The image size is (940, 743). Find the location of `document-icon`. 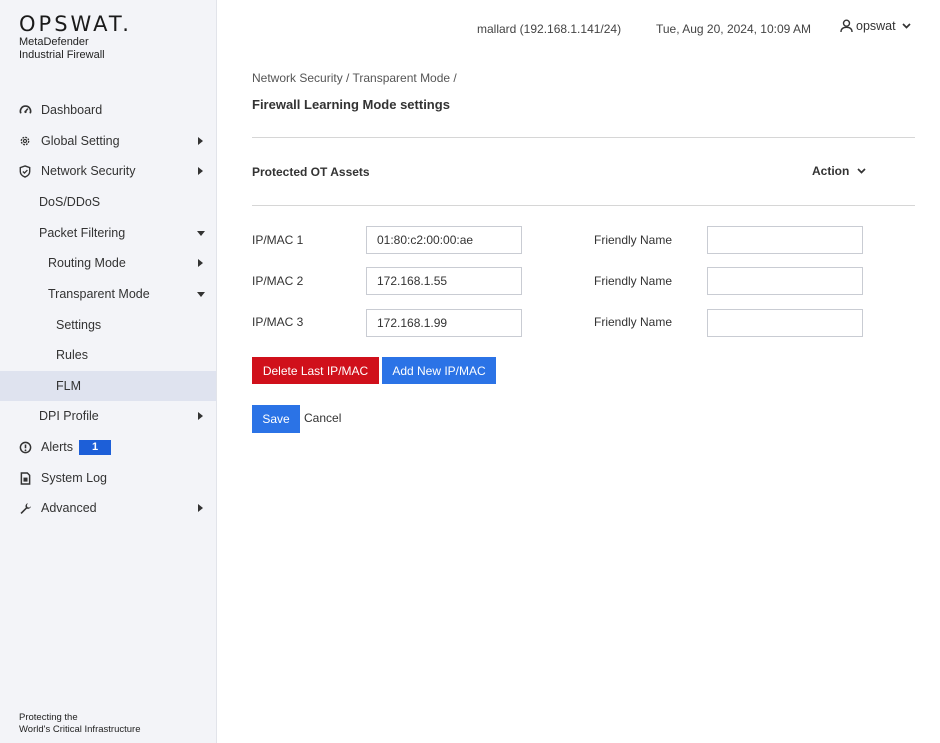

document-icon is located at coordinates (25, 478).